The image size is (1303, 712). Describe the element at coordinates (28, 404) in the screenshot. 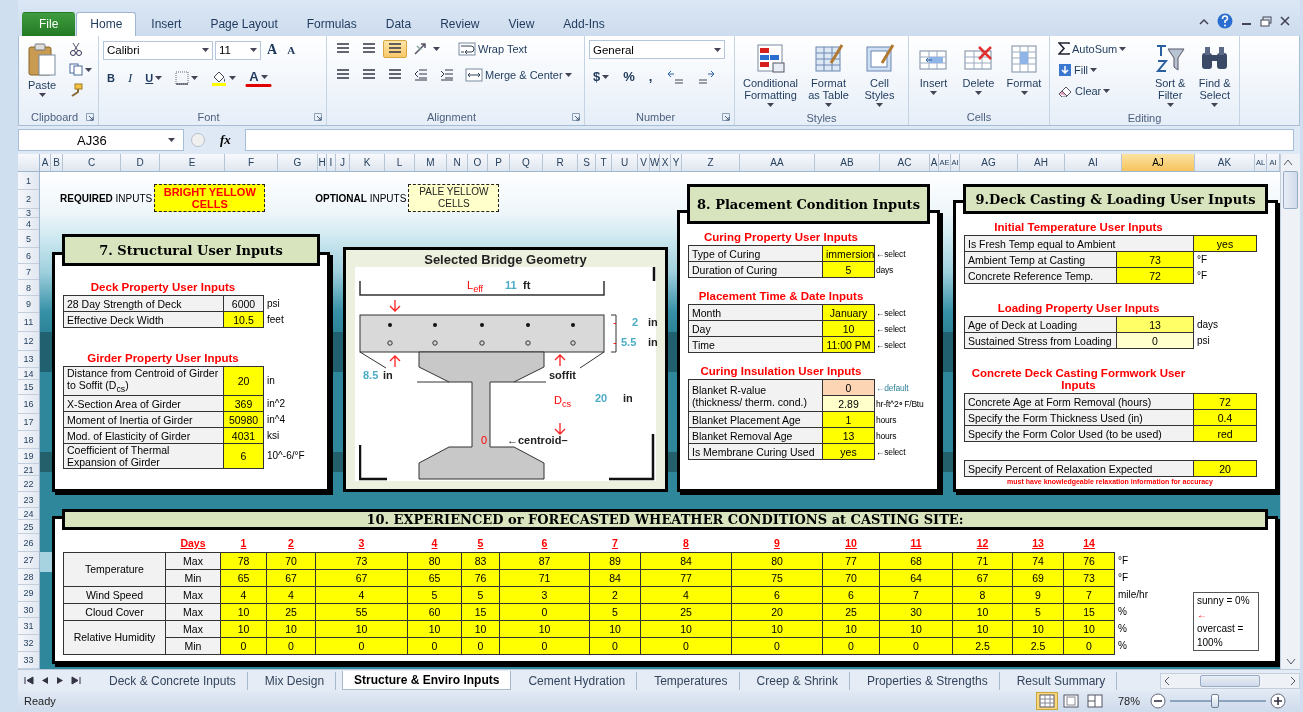

I see `row-header: 16` at that location.